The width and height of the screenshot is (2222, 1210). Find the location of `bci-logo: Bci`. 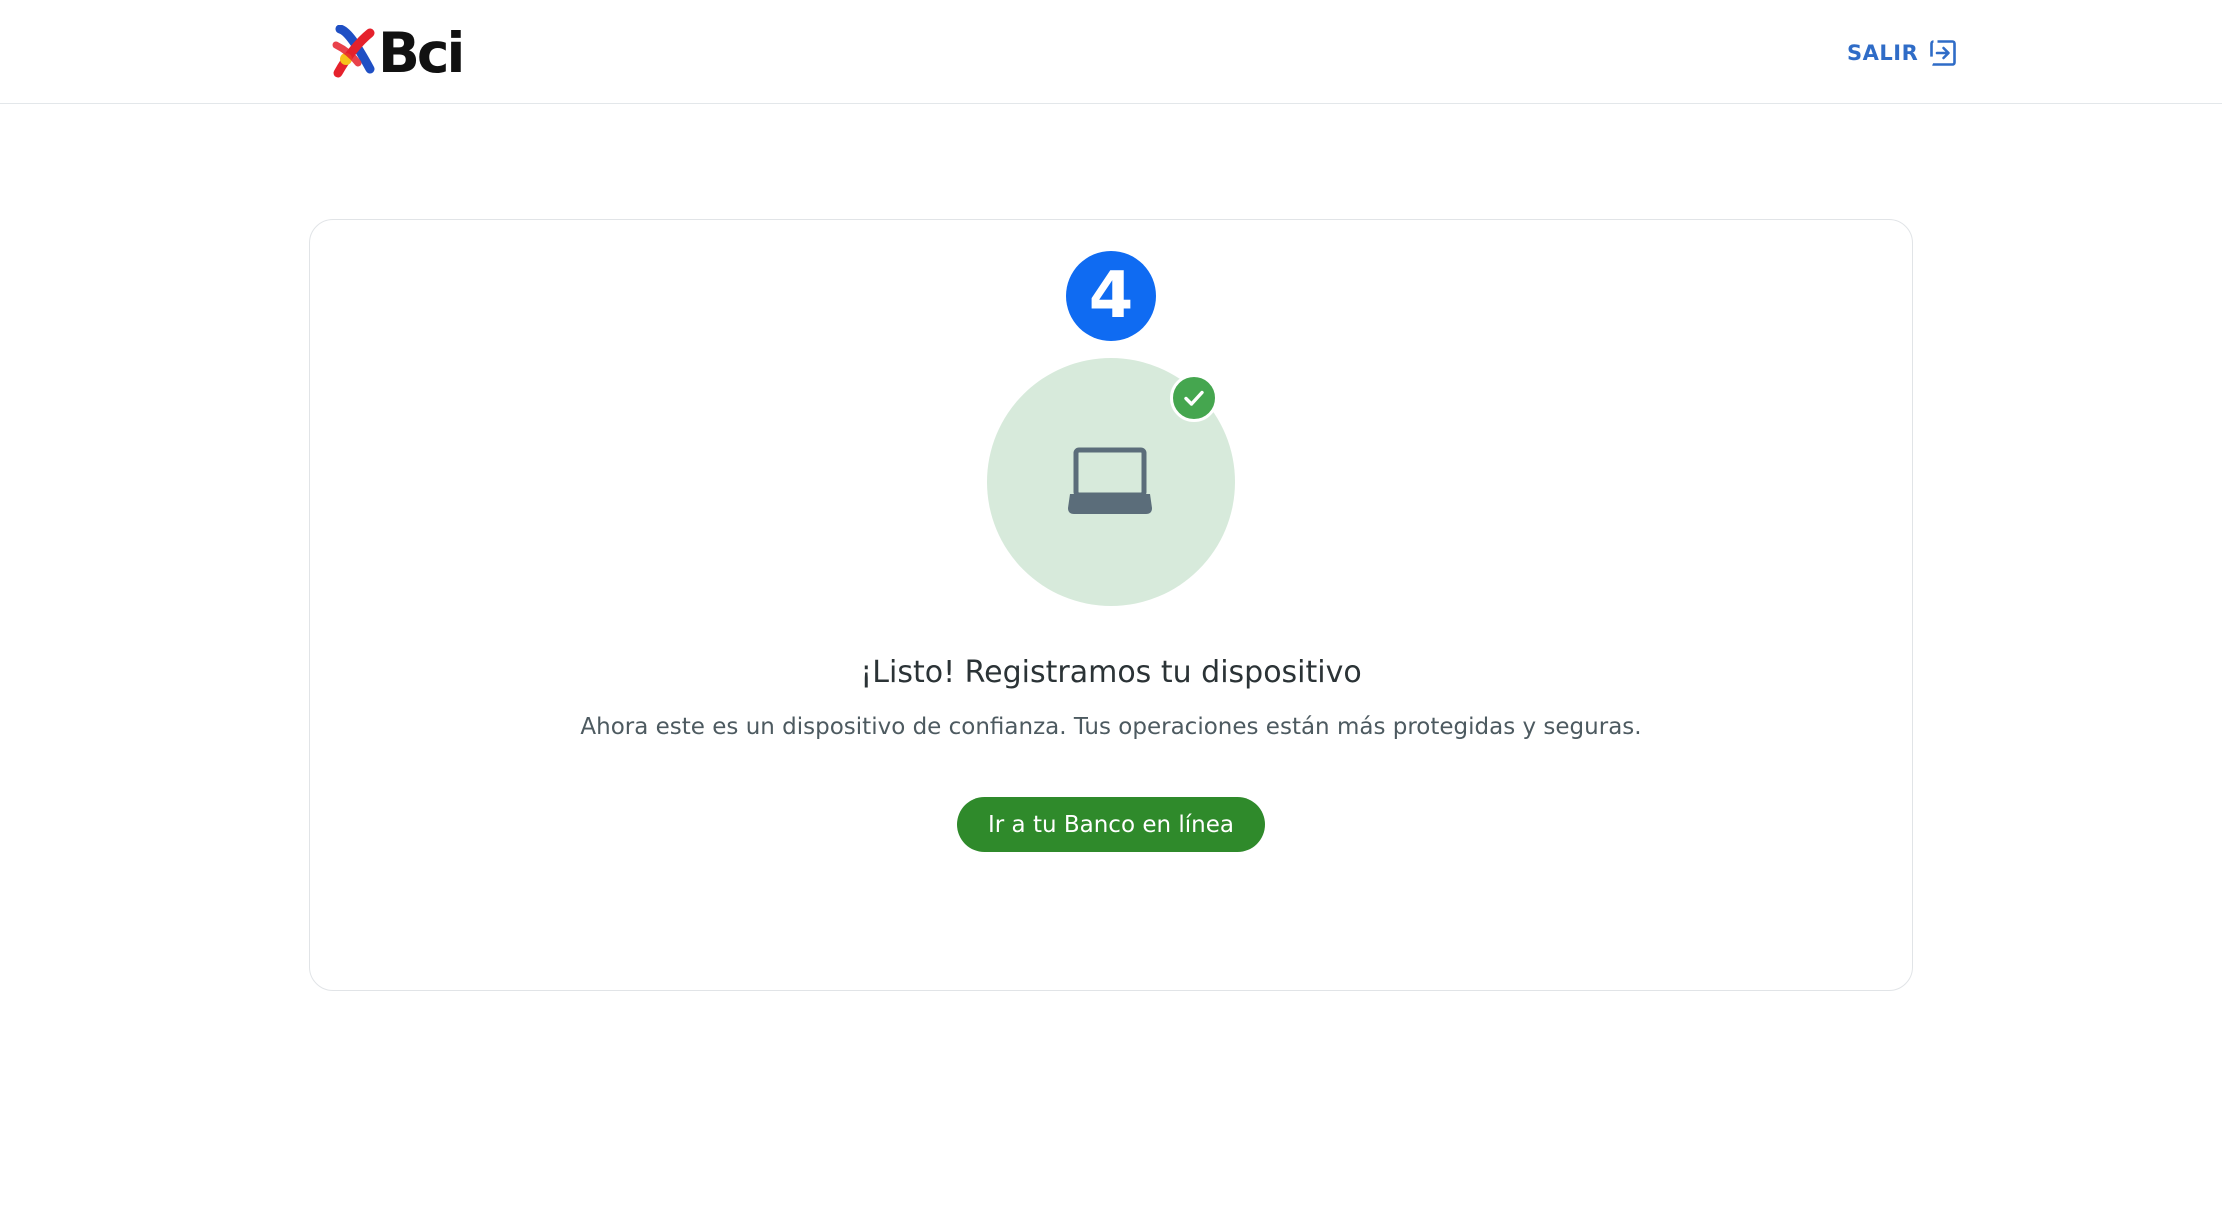

bci-logo: Bci is located at coordinates (397, 52).